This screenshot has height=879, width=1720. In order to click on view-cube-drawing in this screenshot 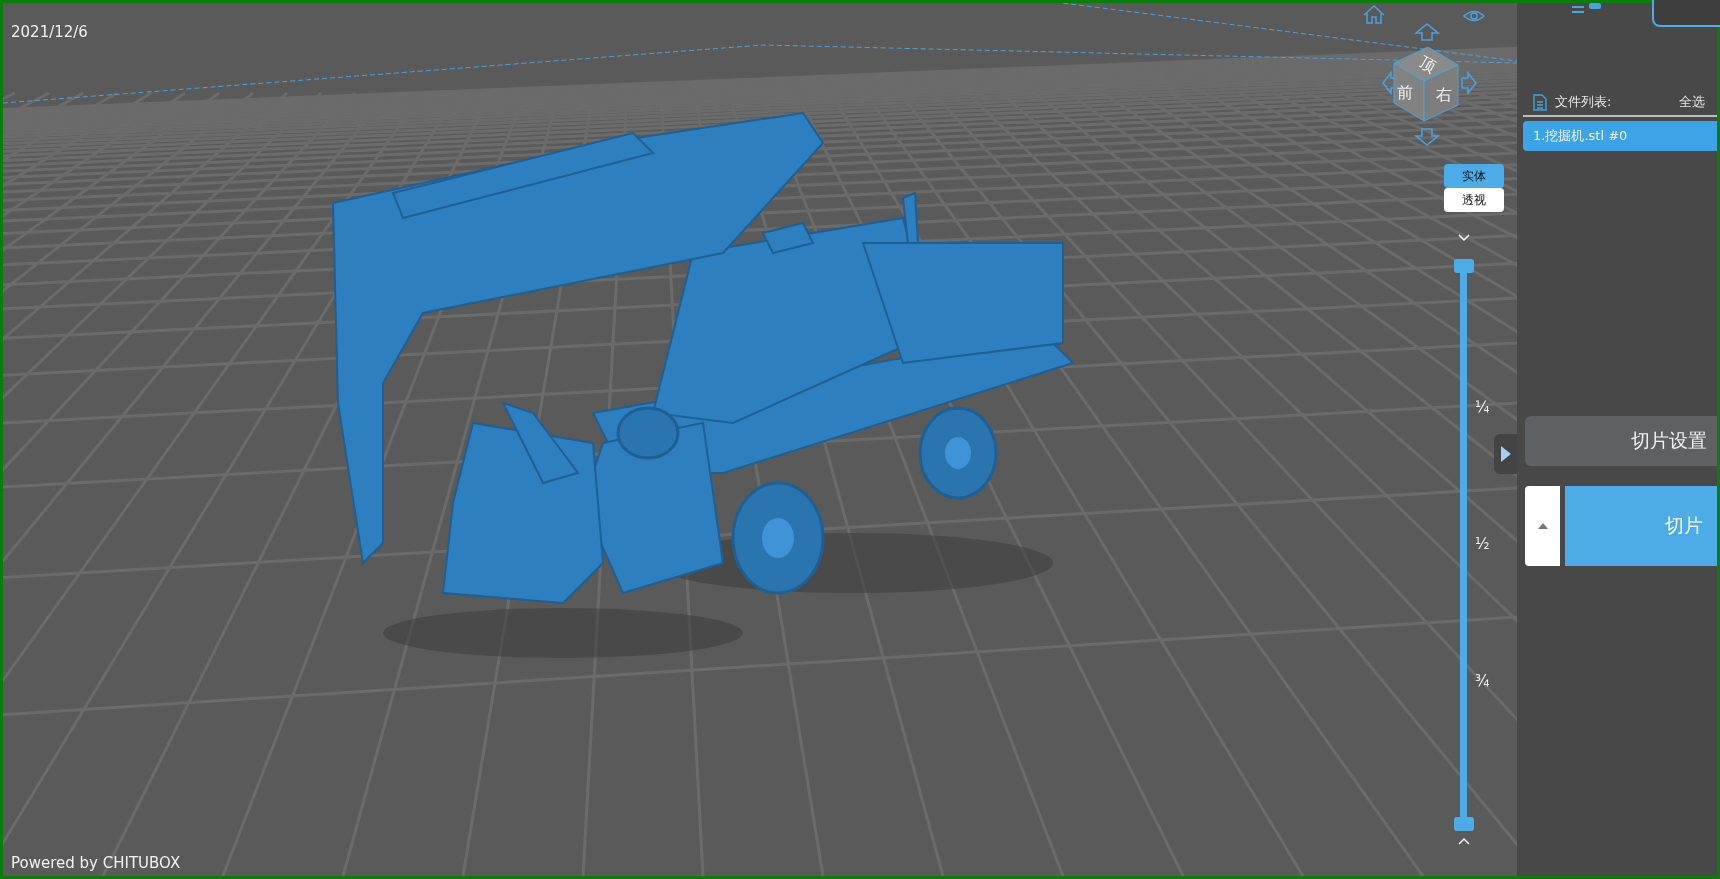, I will do `click(1426, 84)`.